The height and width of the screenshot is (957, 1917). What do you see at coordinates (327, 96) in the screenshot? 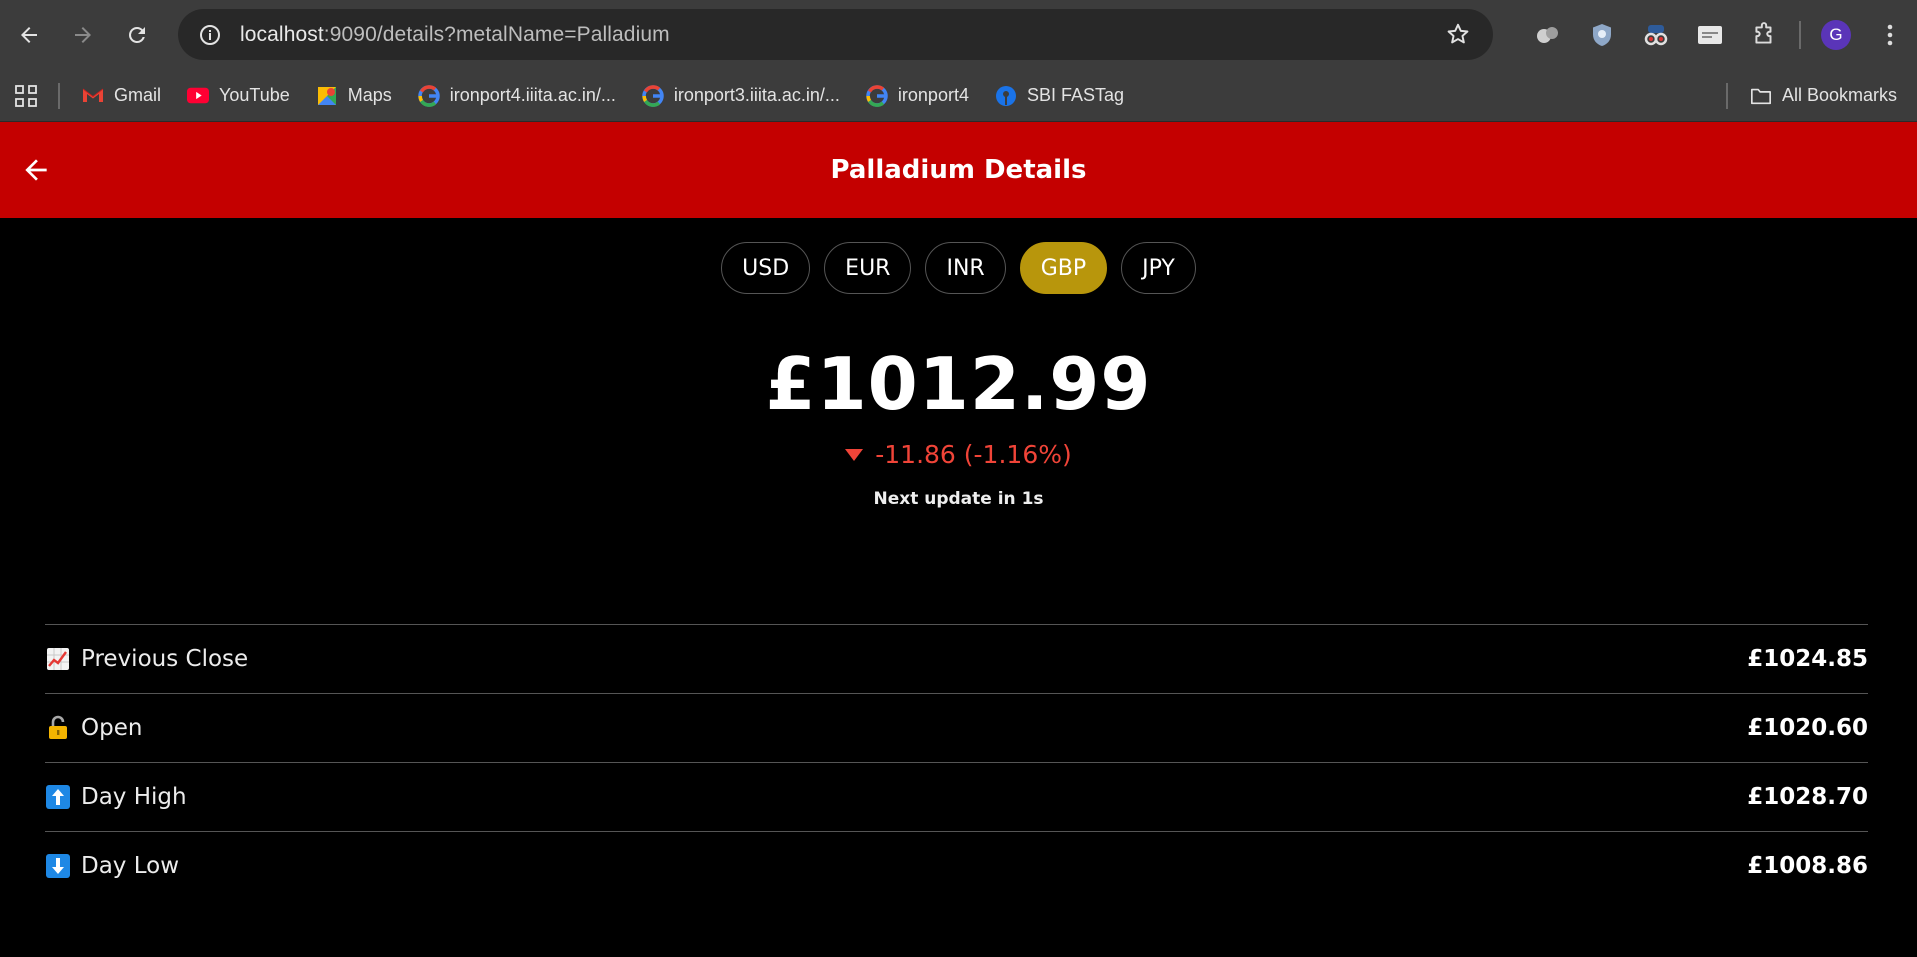
I see `maps-icon` at bounding box center [327, 96].